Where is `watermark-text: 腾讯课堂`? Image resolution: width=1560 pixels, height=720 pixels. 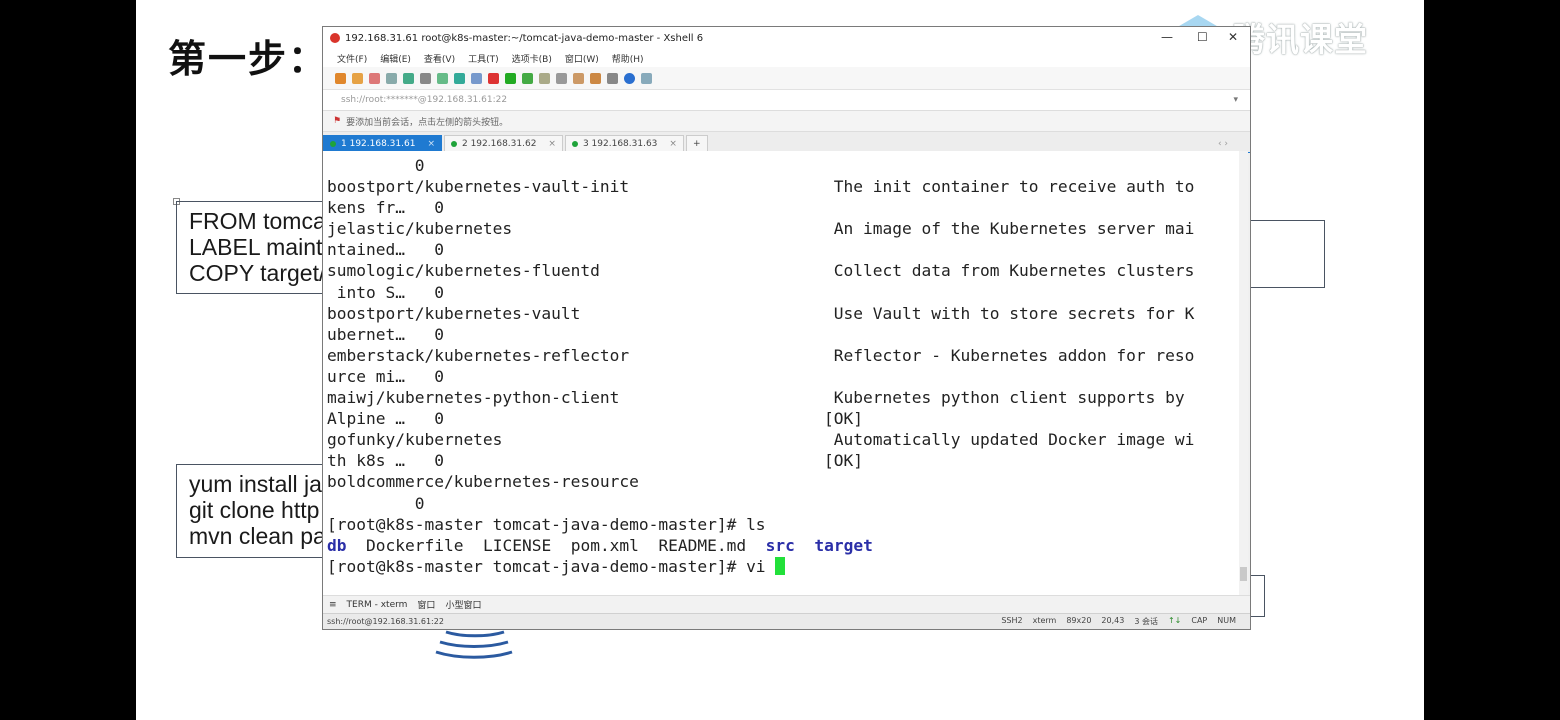
watermark-text: 腾讯课堂 is located at coordinates (1300, 39).